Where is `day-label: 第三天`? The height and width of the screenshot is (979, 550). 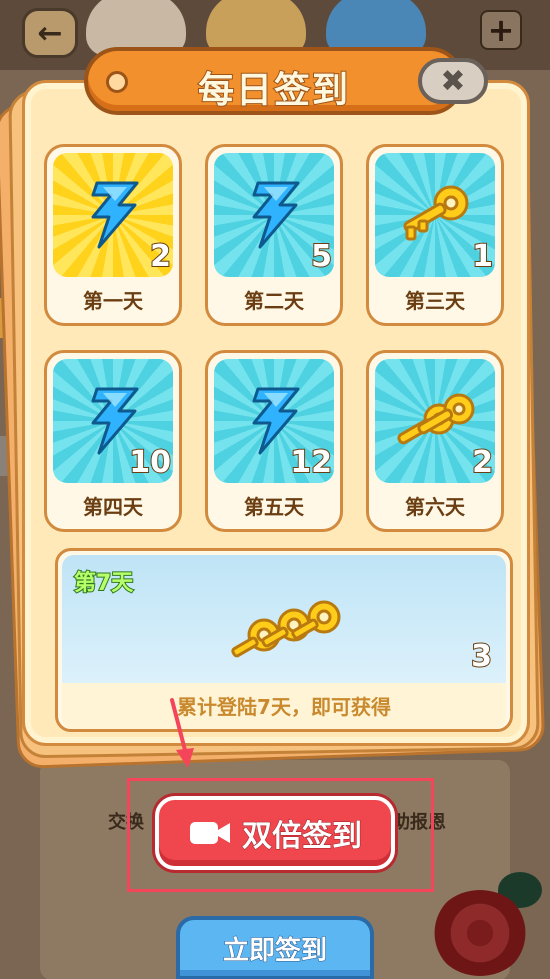 day-label: 第三天 is located at coordinates (435, 301).